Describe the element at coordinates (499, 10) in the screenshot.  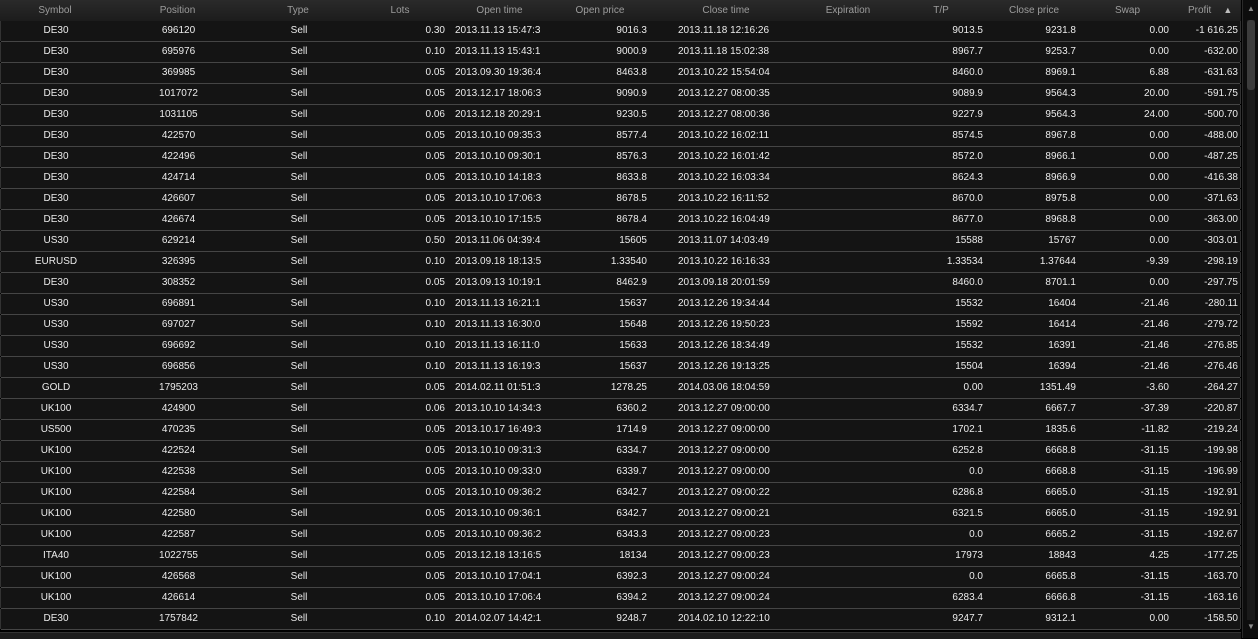
I see `column-header-open-time: Open time` at that location.